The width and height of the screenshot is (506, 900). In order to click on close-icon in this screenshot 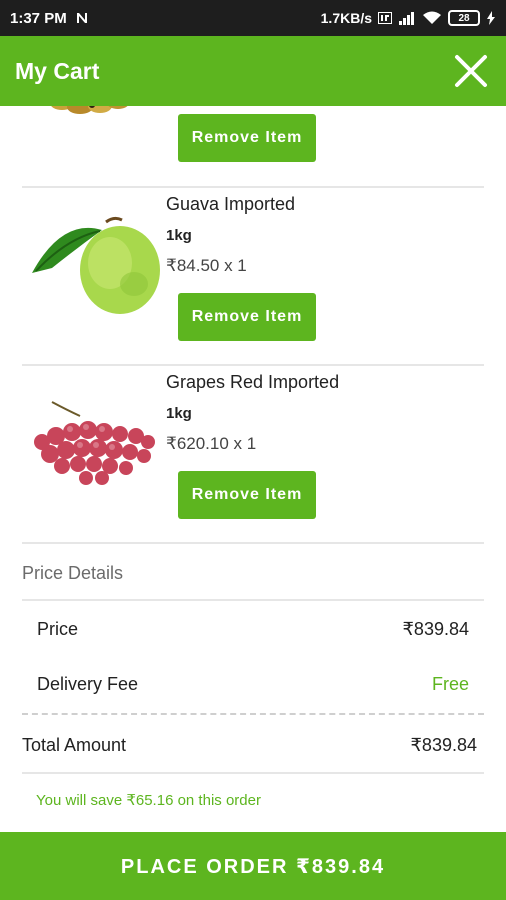, I will do `click(471, 71)`.